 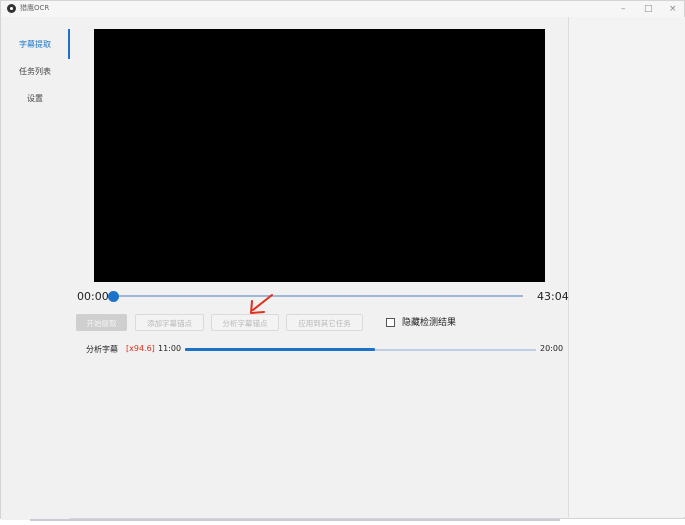 What do you see at coordinates (35, 99) in the screenshot?
I see `sidebar-item-settings: 设置` at bounding box center [35, 99].